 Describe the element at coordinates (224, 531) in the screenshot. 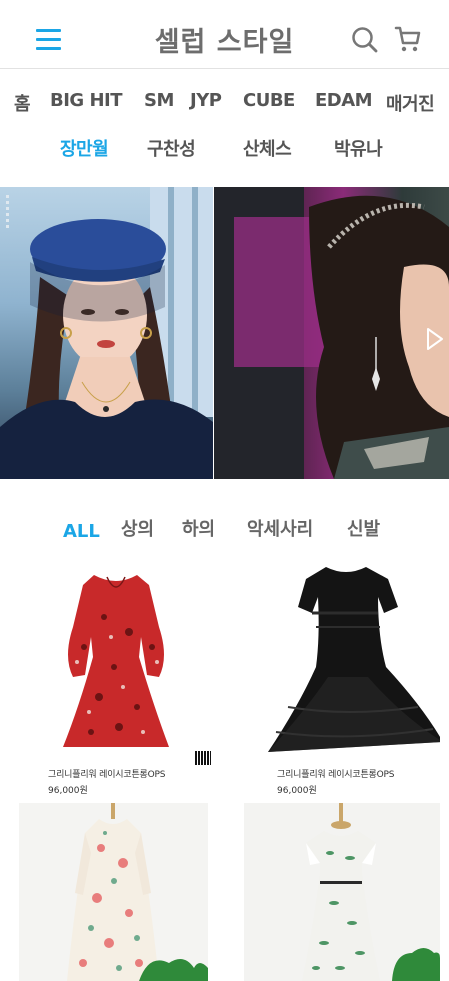

I see `product-category-tabs: ALL 상의 하의 악세사리 신발` at that location.